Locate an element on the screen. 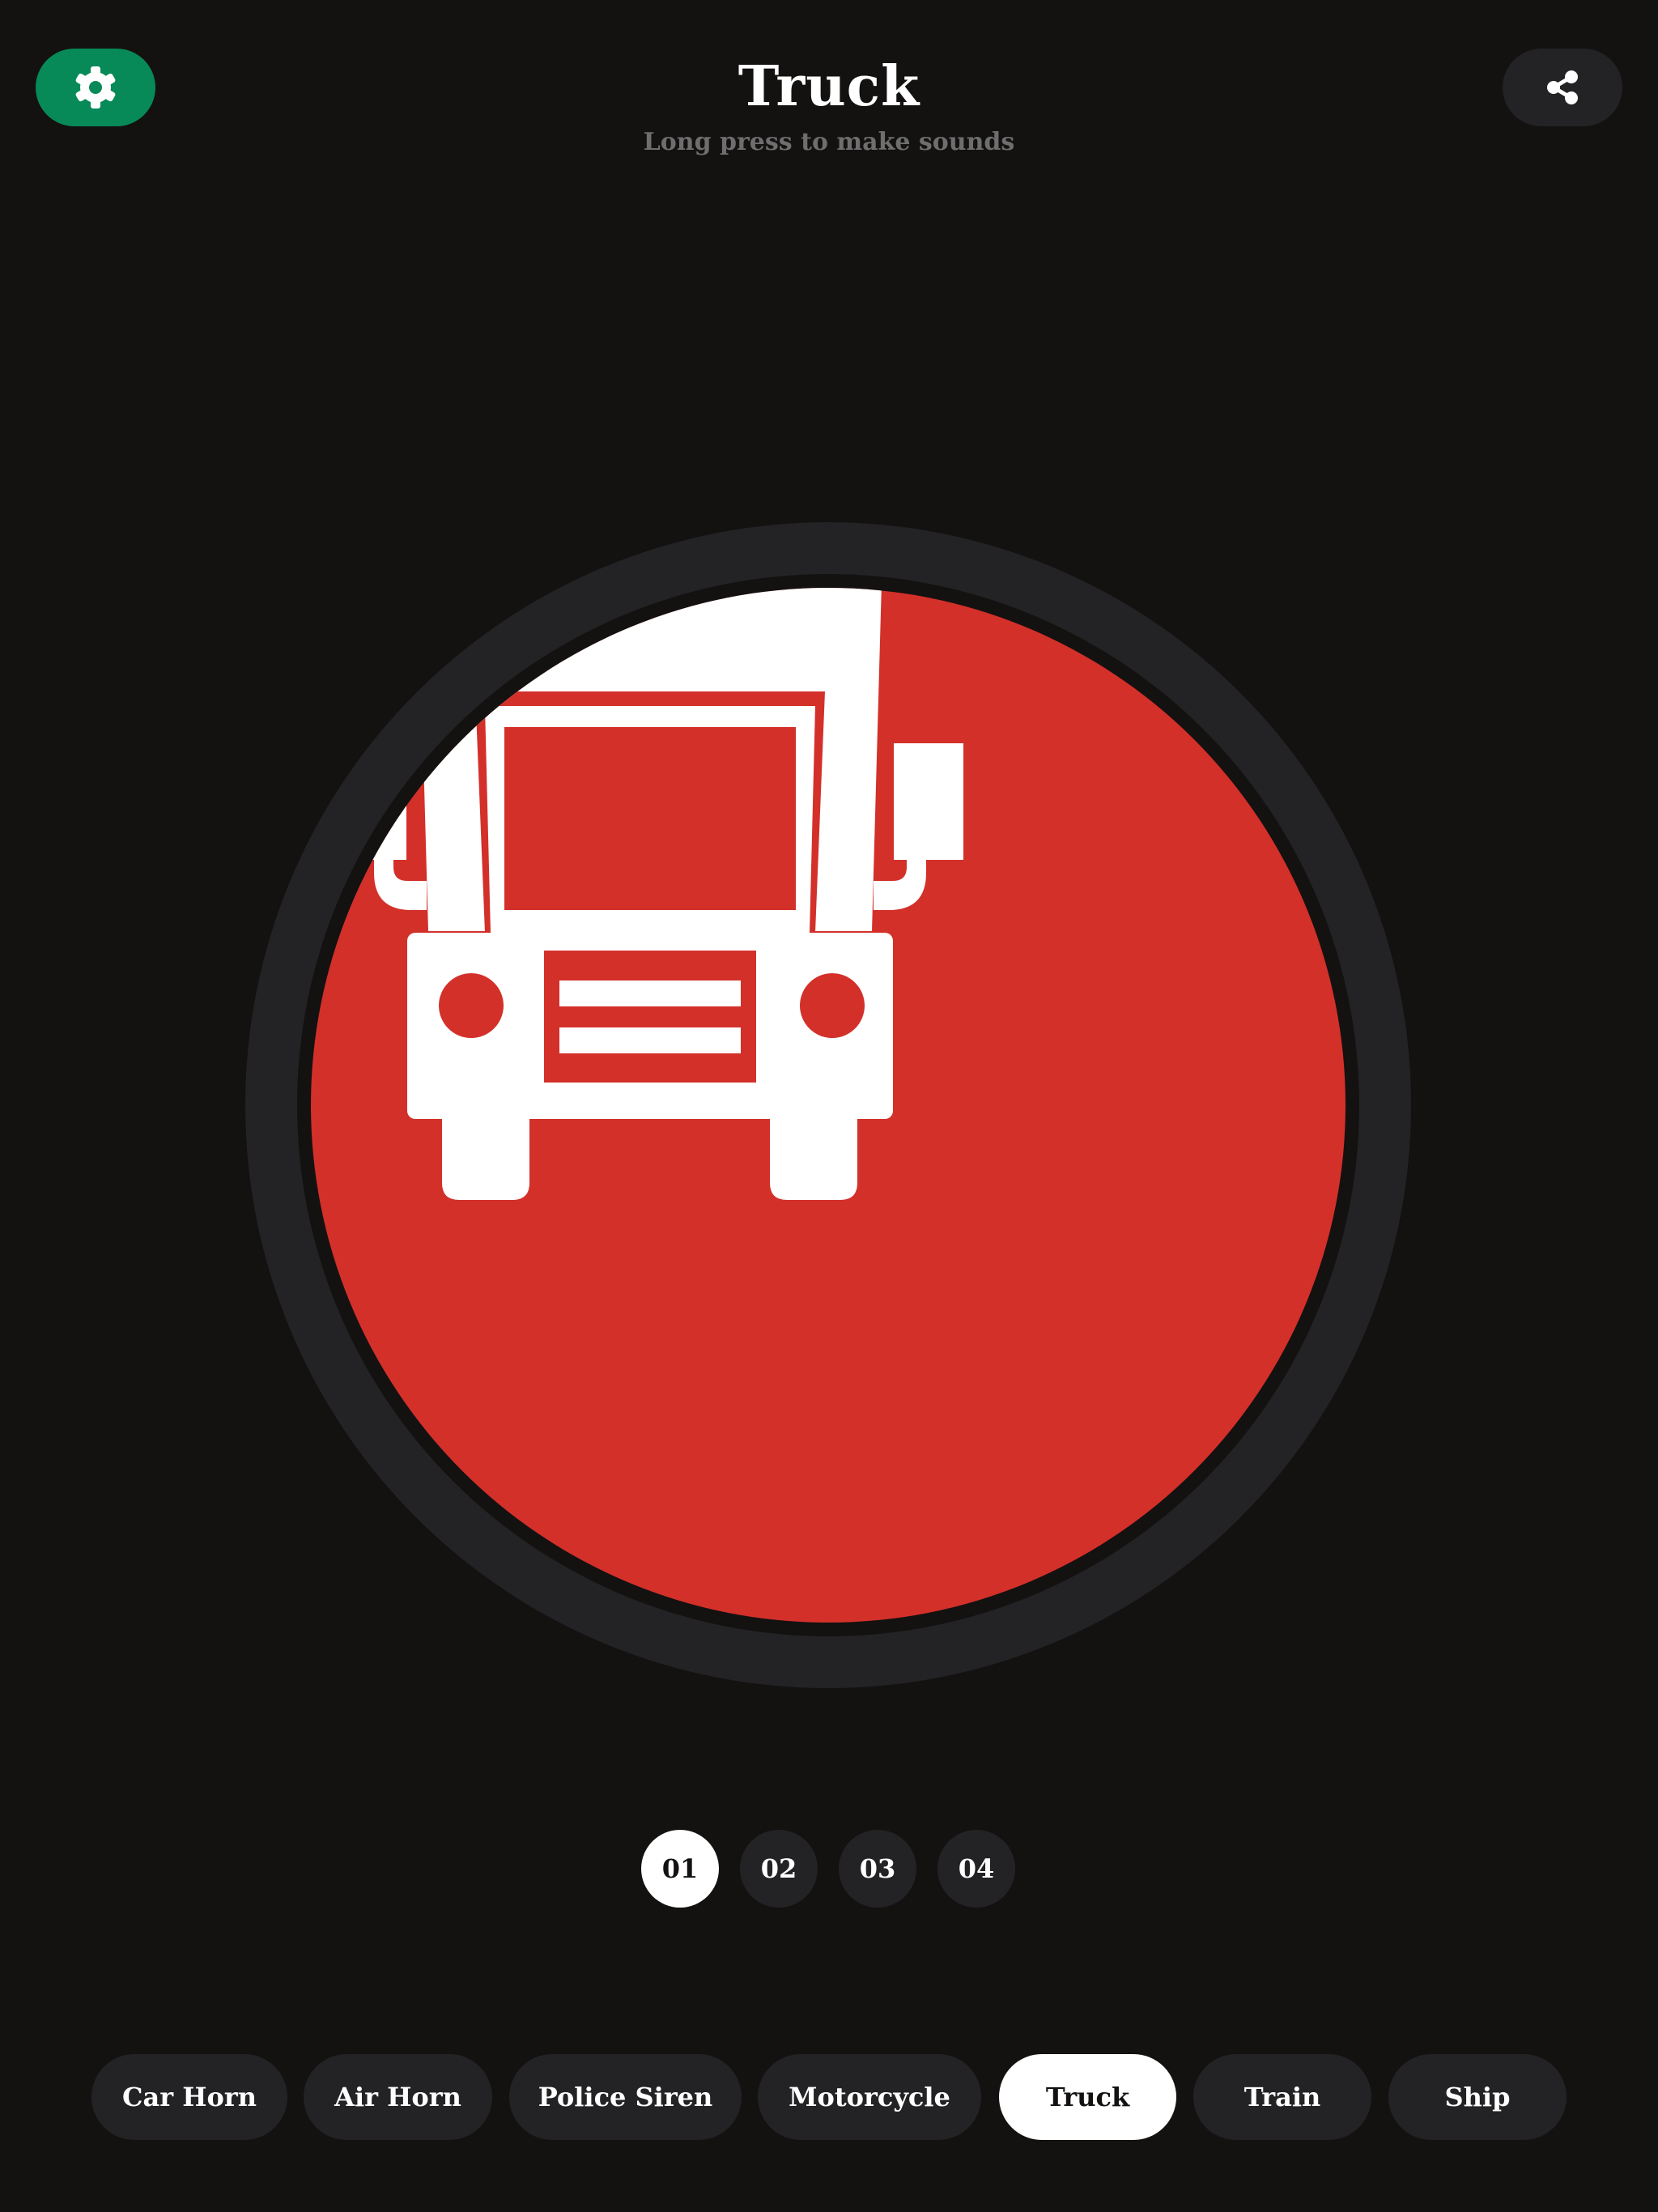 This screenshot has height=2212, width=1658. category-car-horn: Car Horn is located at coordinates (189, 2097).